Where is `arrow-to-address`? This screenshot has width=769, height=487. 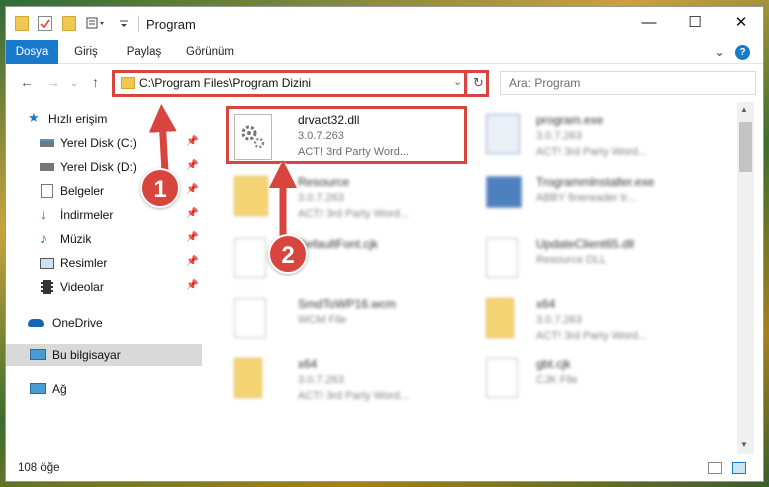
arrow-to-address is located at coordinates (162, 138).